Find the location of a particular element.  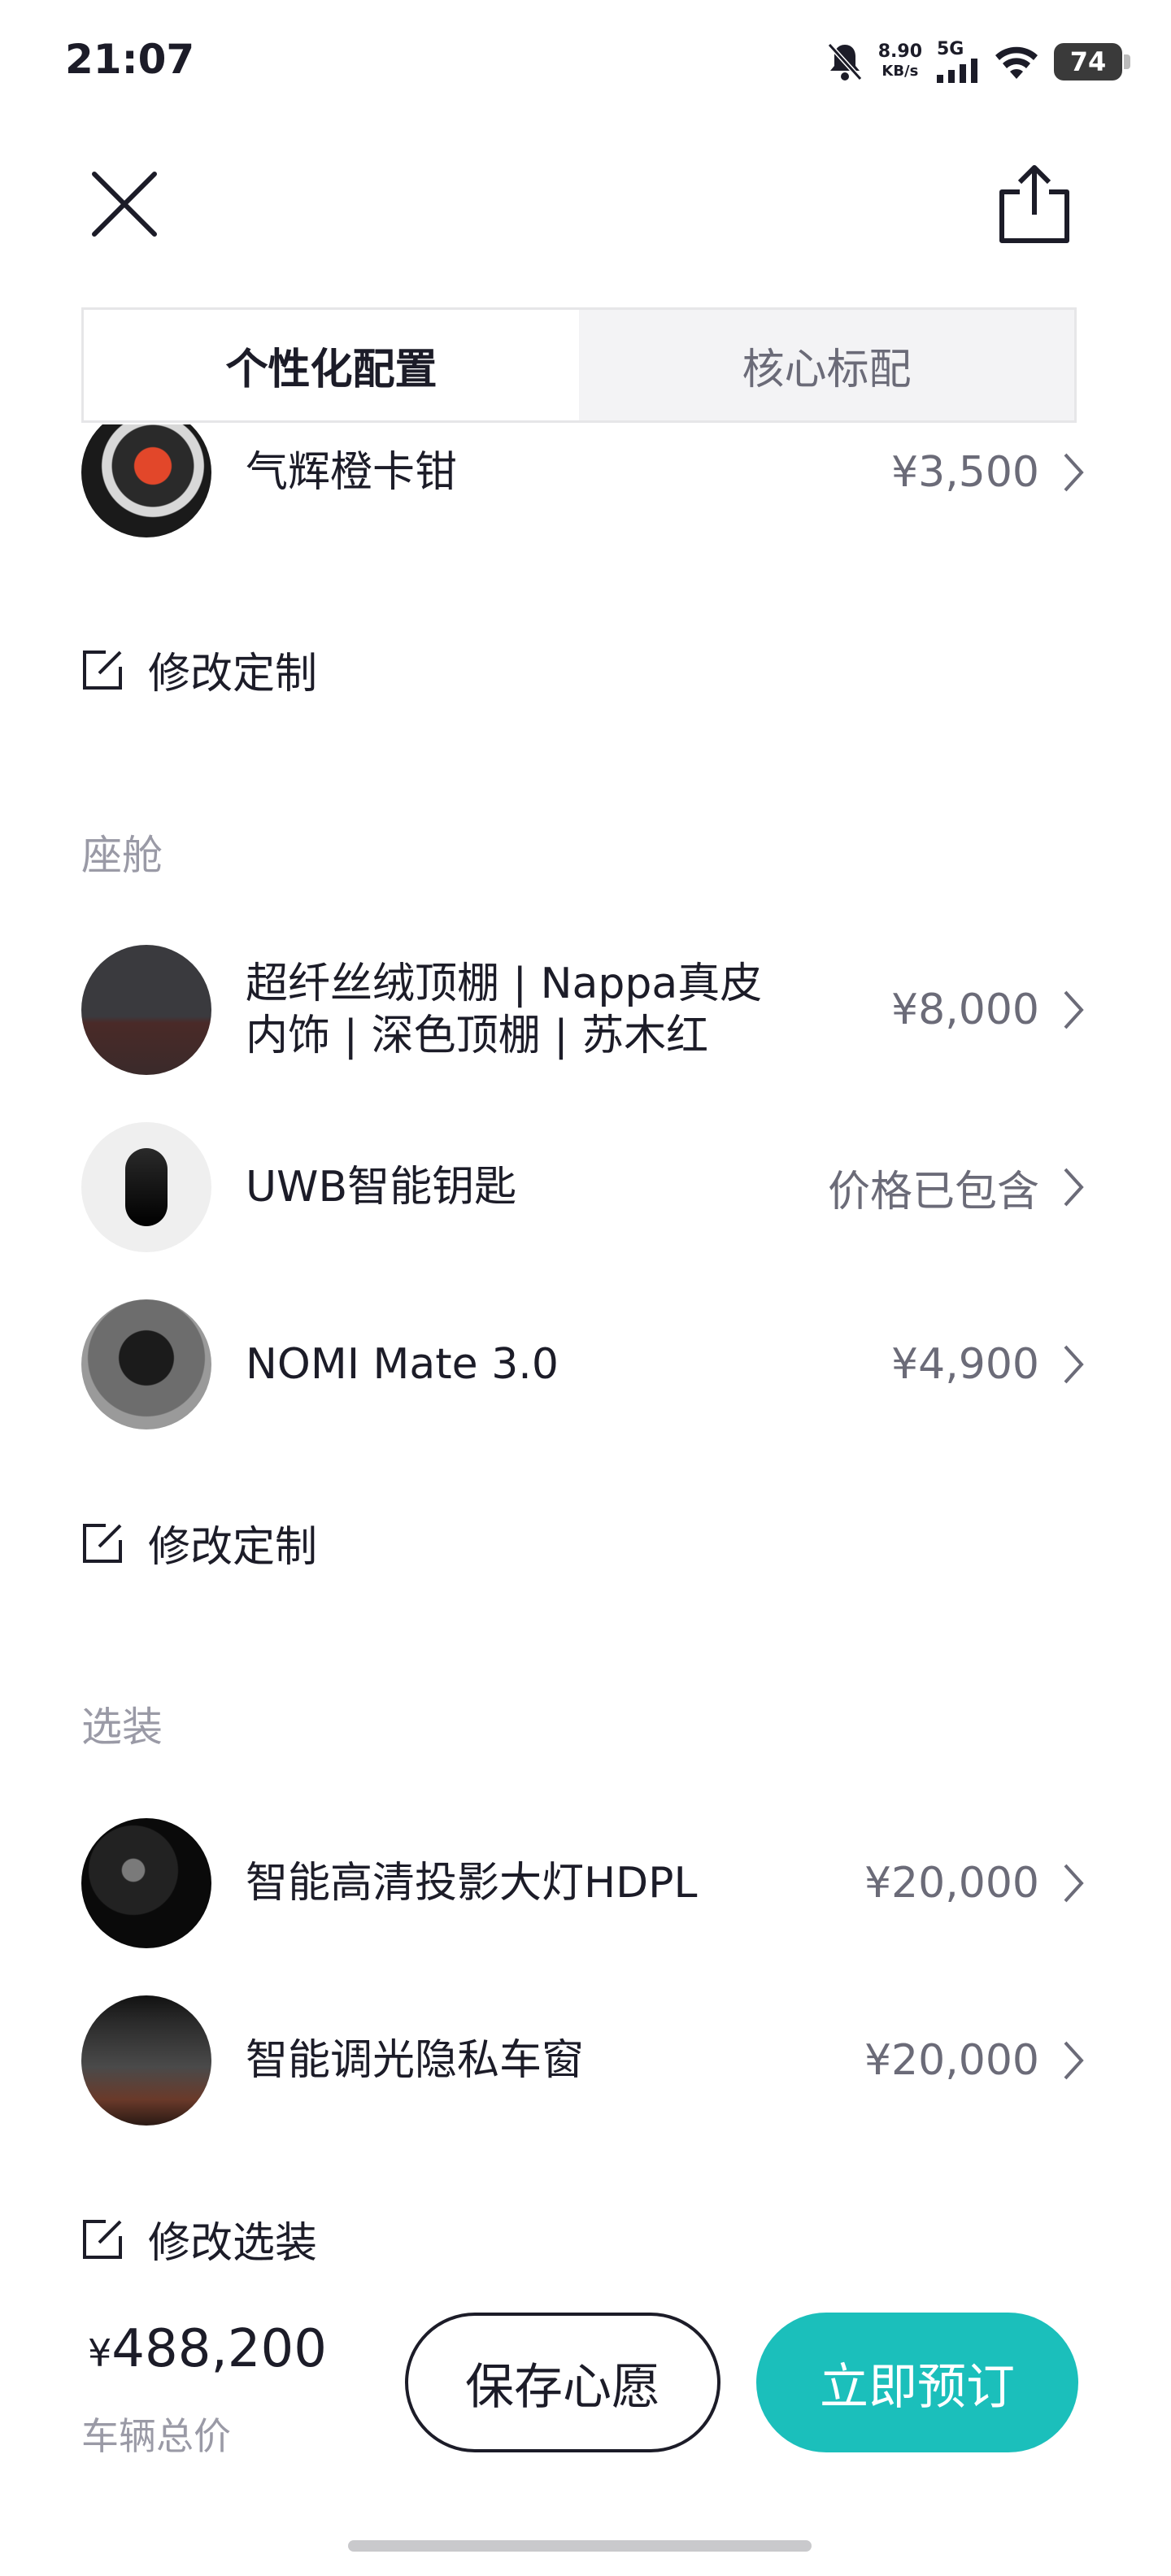

edit-options-button: 修改选装 is located at coordinates (199, 2239).